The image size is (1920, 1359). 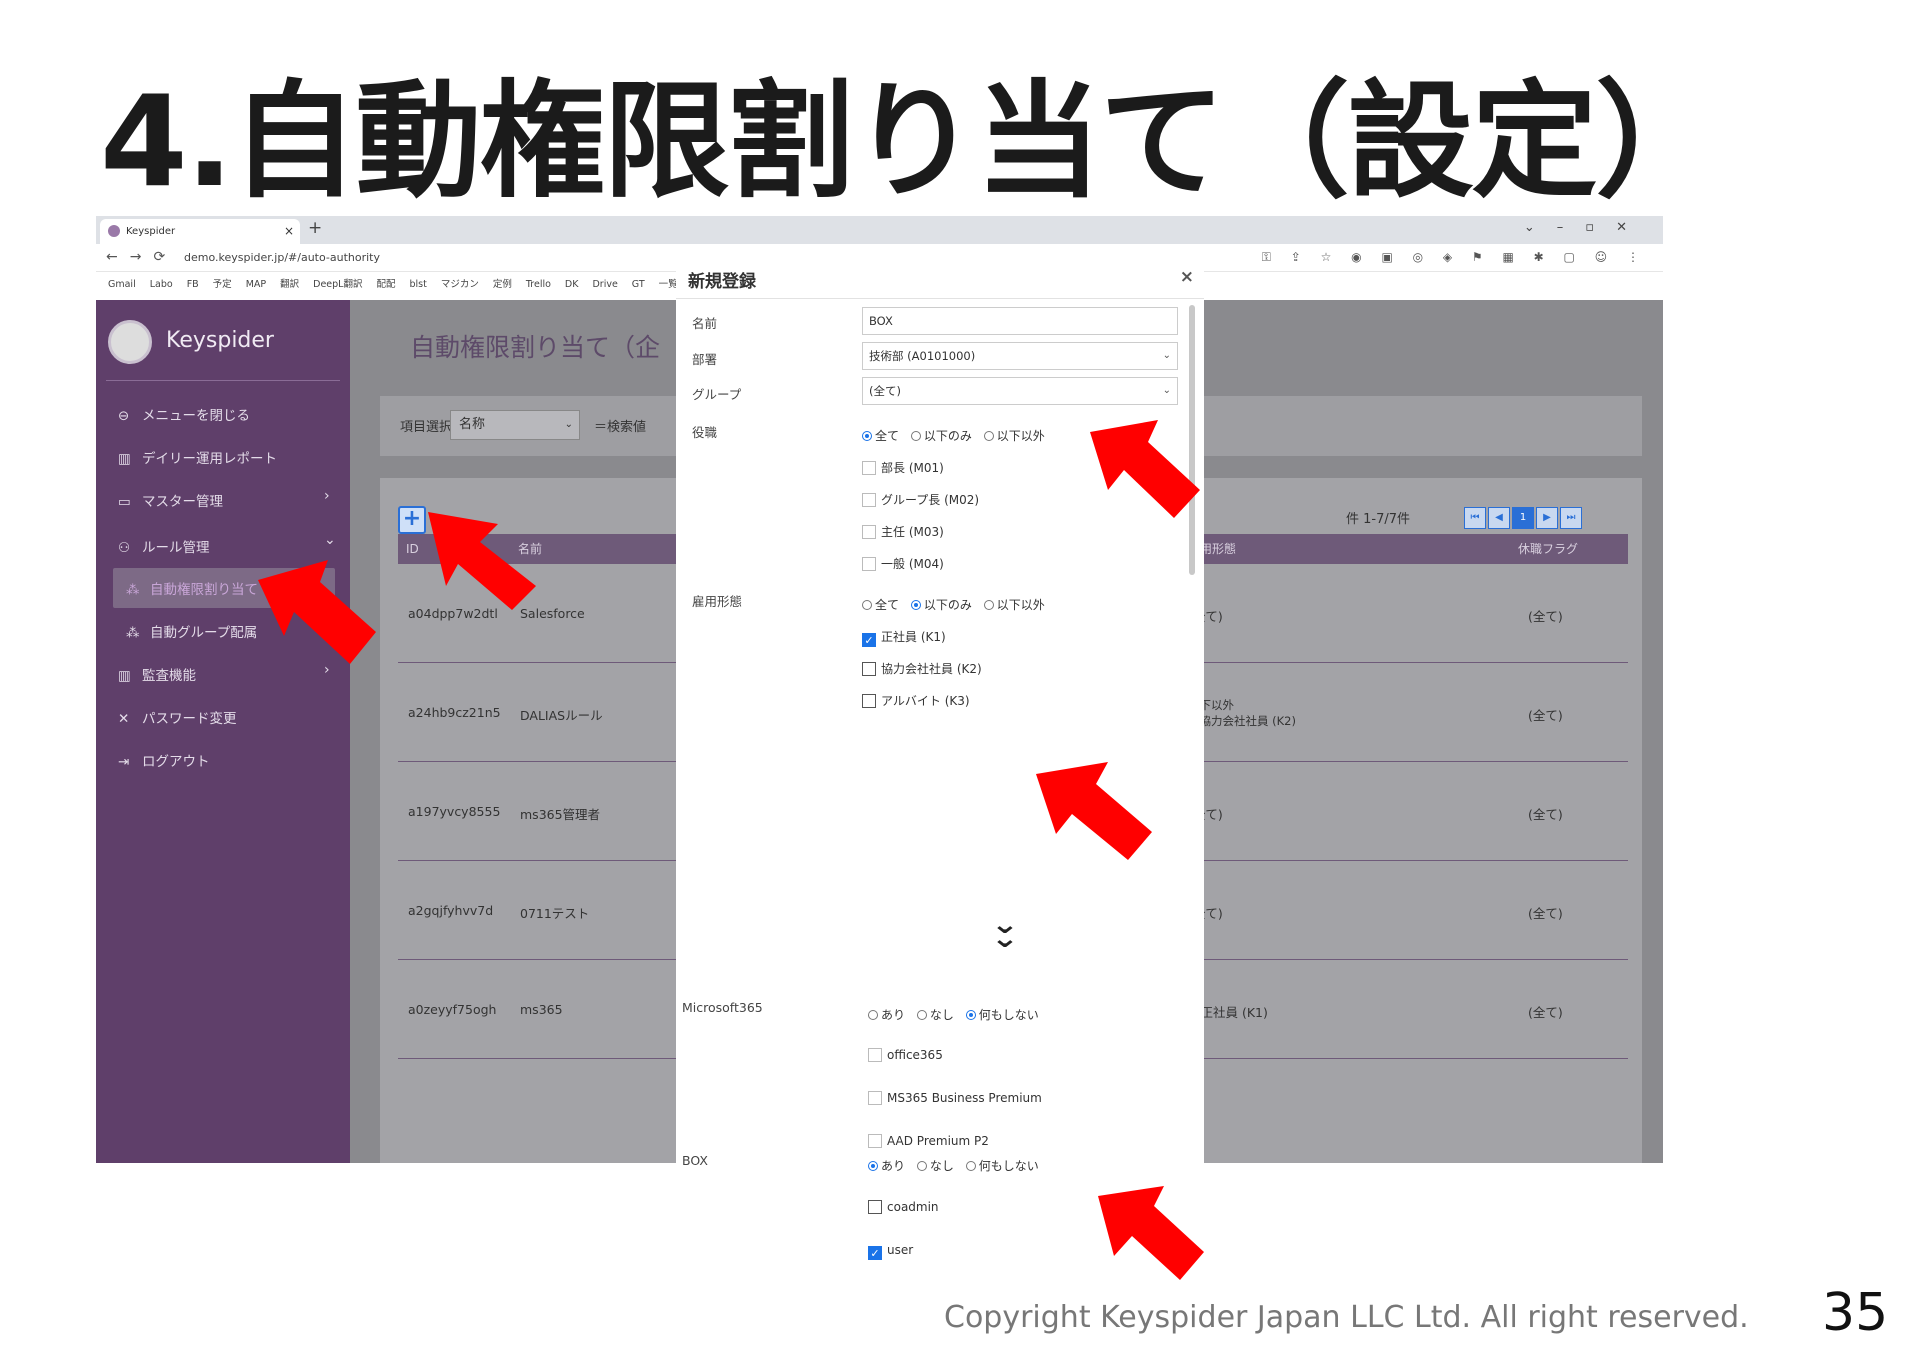 I want to click on ms365-check-aad-p2: AAD Premium P2, so click(x=928, y=1141).